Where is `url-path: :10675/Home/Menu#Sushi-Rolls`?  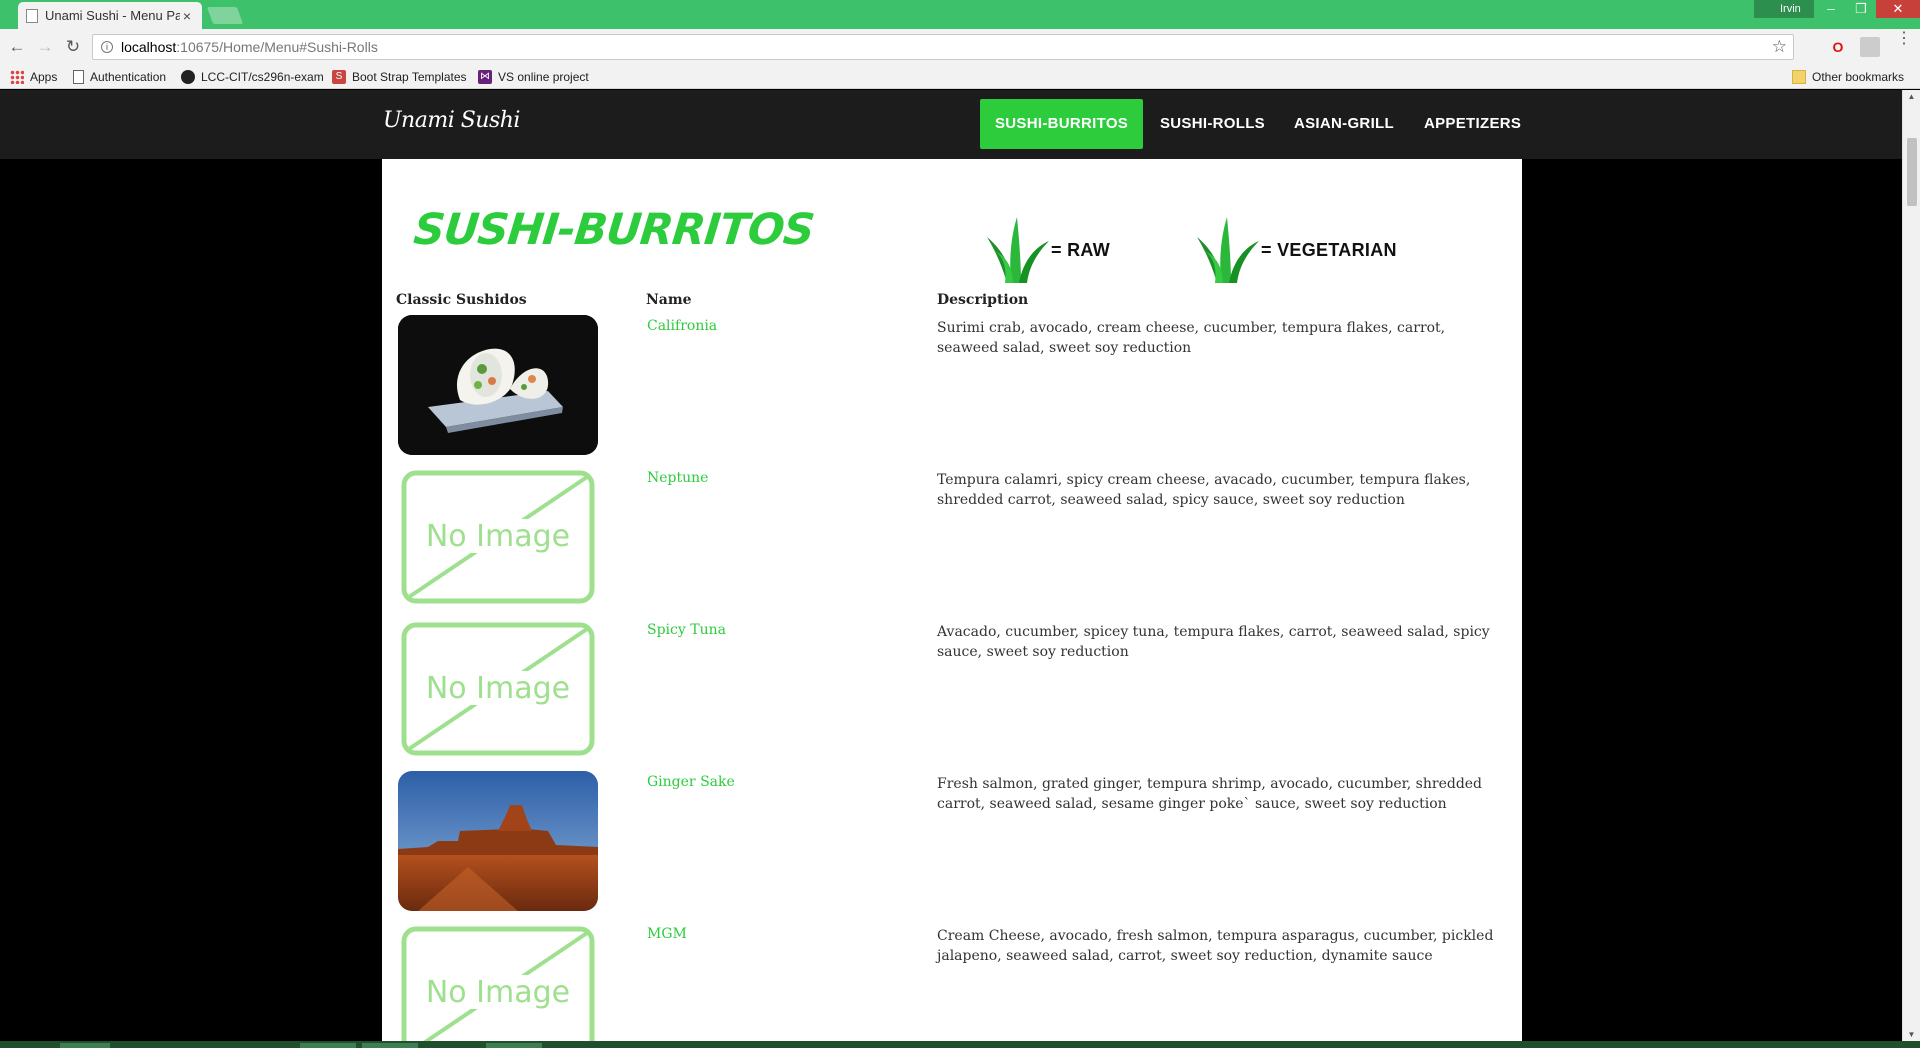
url-path: :10675/Home/Menu#Sushi-Rolls is located at coordinates (277, 47).